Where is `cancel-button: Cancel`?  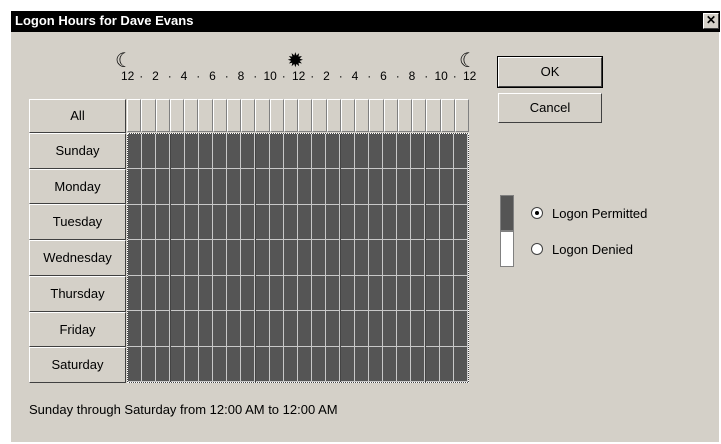
cancel-button: Cancel is located at coordinates (550, 108).